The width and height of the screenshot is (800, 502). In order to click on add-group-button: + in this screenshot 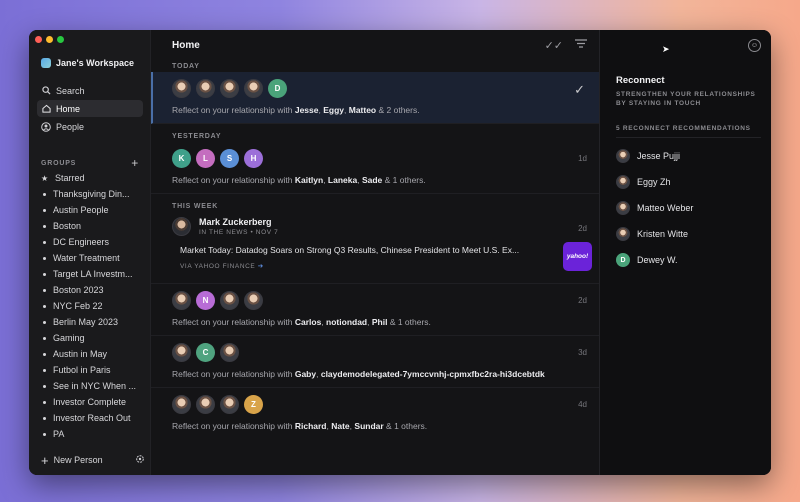, I will do `click(135, 163)`.